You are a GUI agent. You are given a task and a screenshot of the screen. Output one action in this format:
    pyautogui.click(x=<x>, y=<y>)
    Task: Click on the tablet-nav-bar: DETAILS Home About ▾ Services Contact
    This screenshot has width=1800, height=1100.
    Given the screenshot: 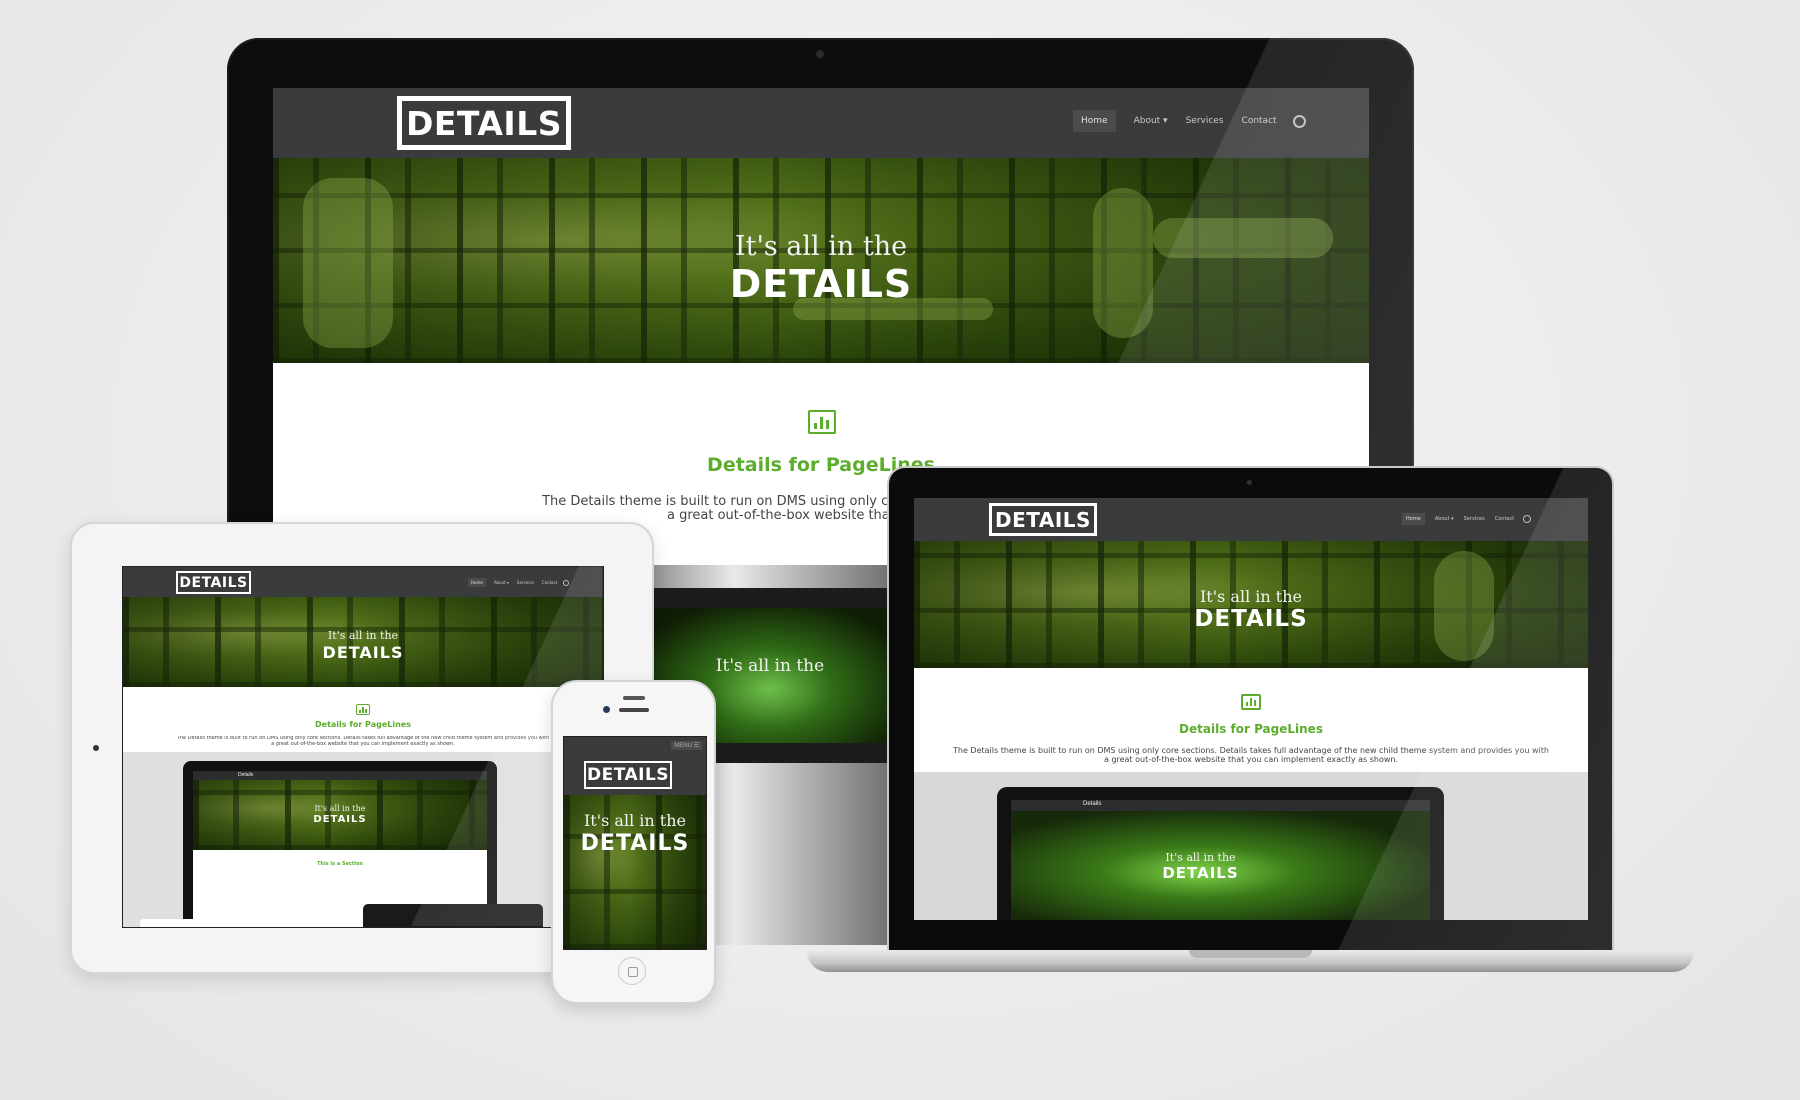 What is the action you would take?
    pyautogui.click(x=363, y=582)
    